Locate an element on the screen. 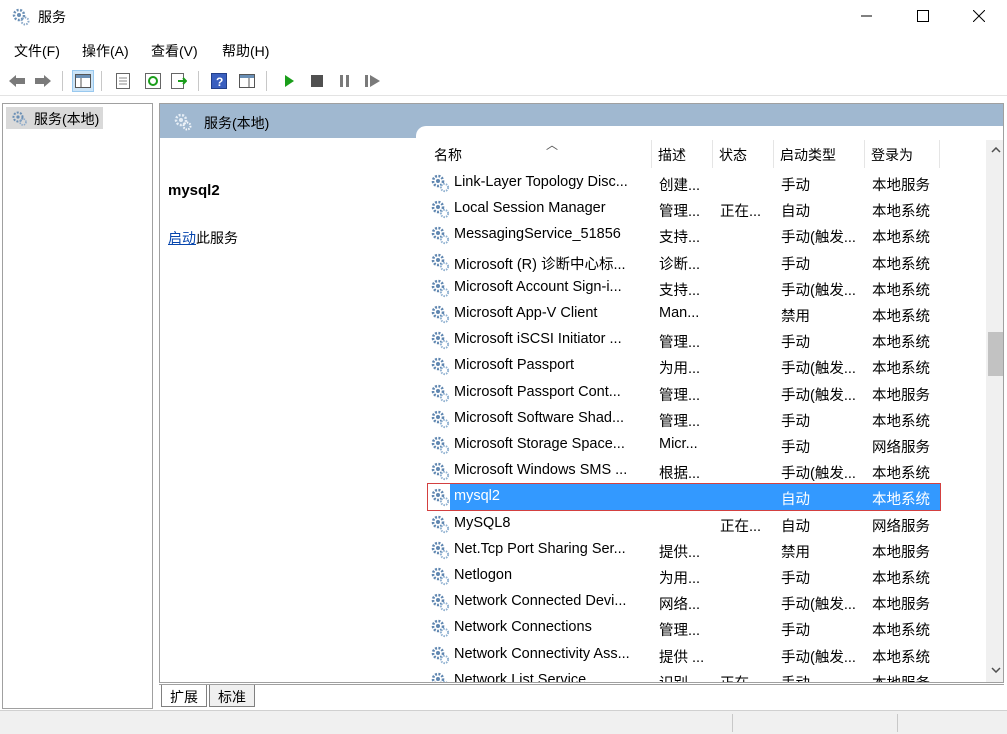 This screenshot has width=1007, height=734. table-row: Microsoft (R) 诊断中心标... 诊断... 手动 本地系统 is located at coordinates (684, 262).